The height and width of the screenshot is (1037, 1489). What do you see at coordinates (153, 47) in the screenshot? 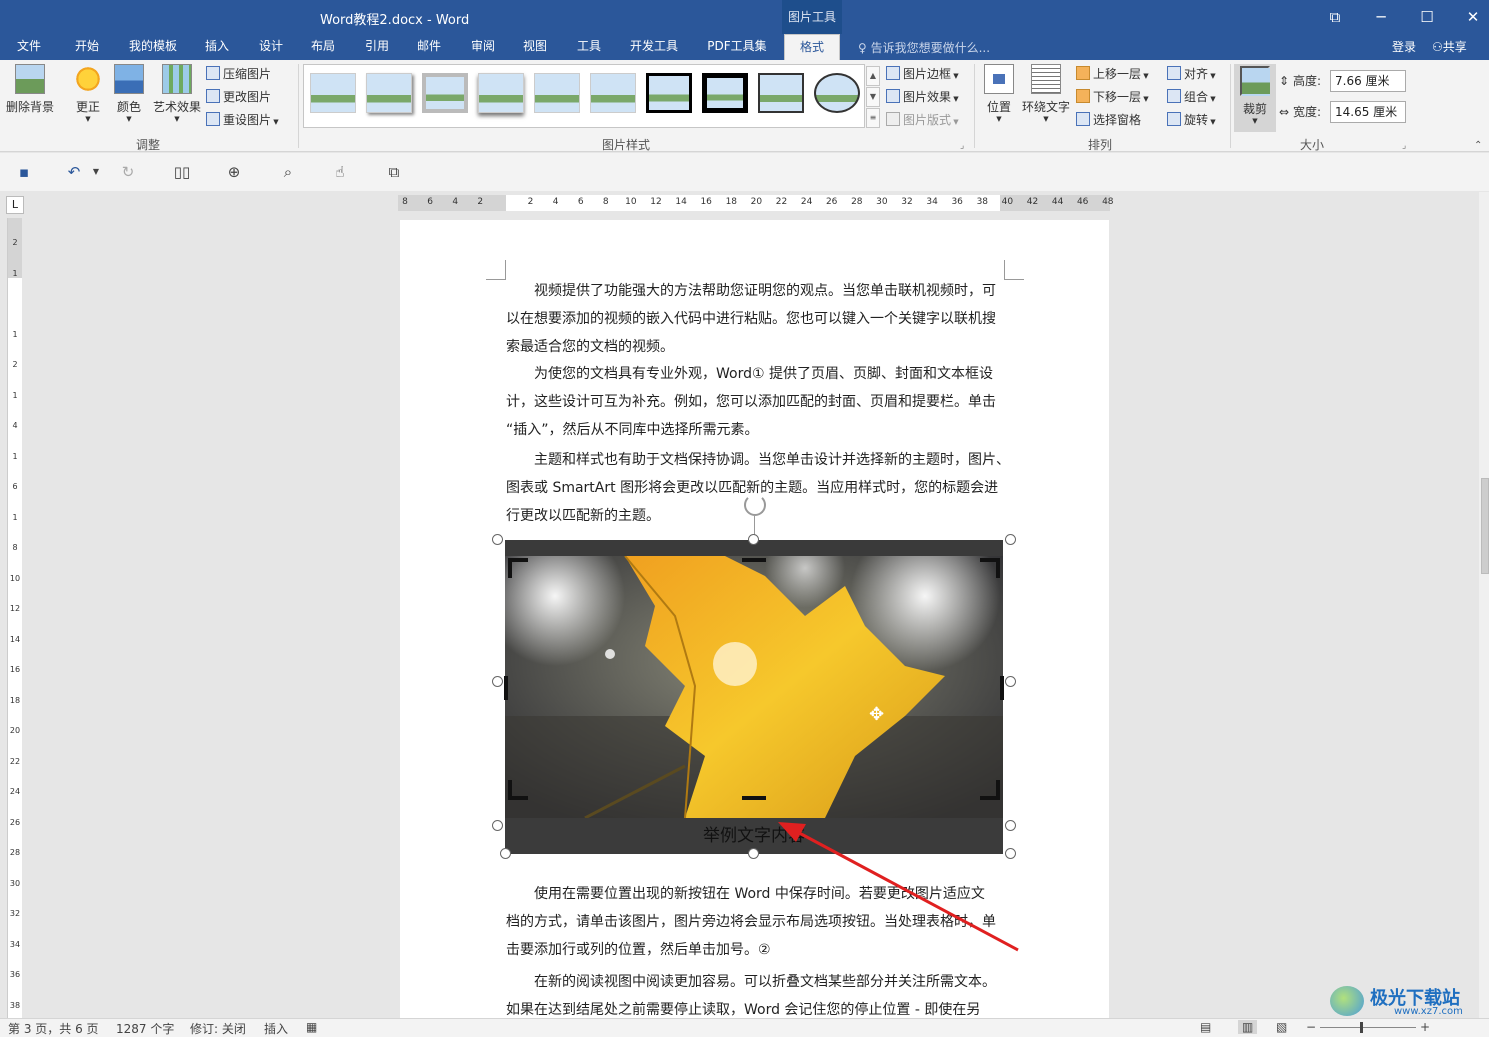
I see `tab-my-templates: 我的模板` at bounding box center [153, 47].